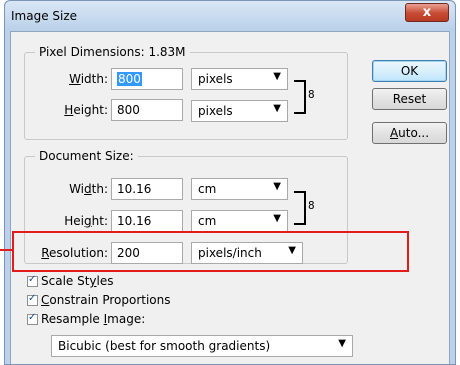 Image resolution: width=460 pixels, height=365 pixels. I want to click on constrain-proportions-checkbox: Constrain Proportions, so click(99, 300).